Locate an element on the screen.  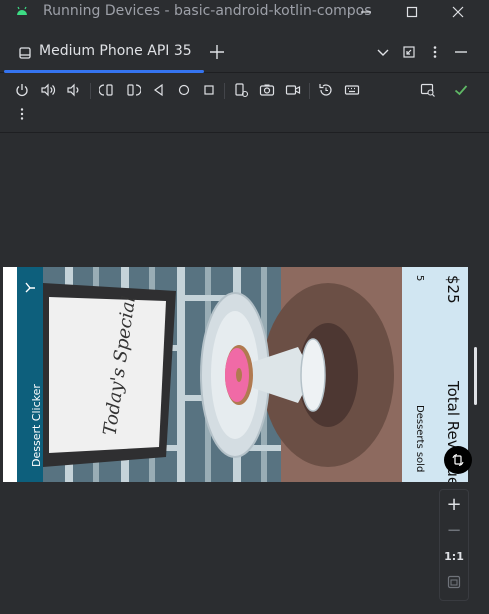
overview-button is located at coordinates (209, 90).